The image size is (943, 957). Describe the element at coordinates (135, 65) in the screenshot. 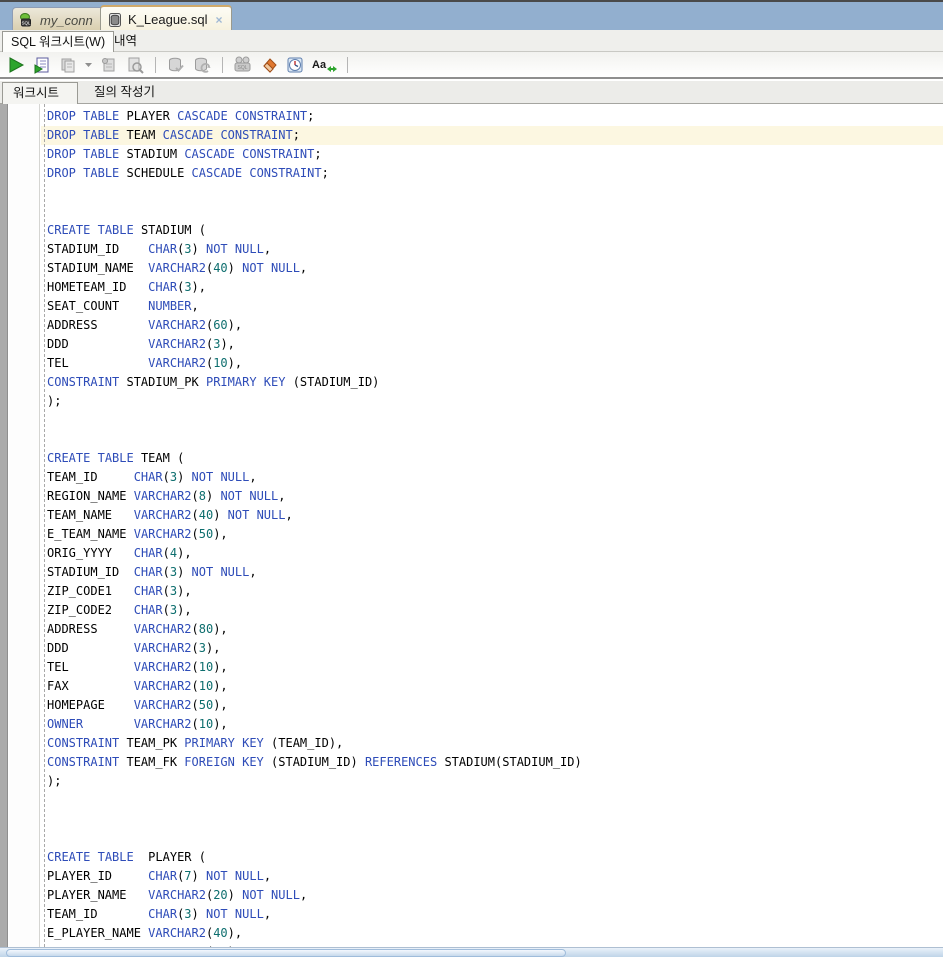

I see `tuning-advisor-icon` at that location.